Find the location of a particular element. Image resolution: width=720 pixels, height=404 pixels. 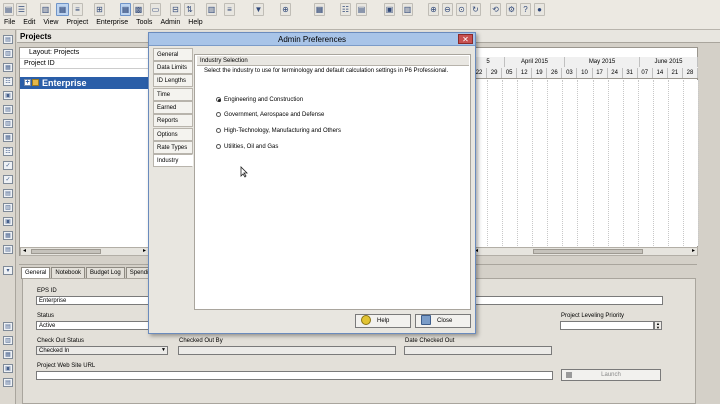

menu-view: View is located at coordinates (50, 23).